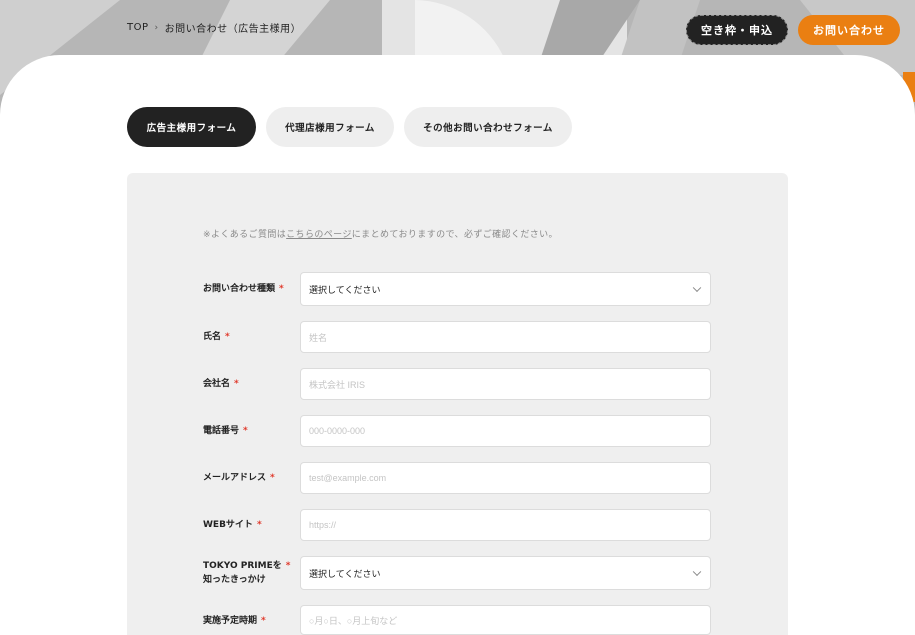  I want to click on source-select: 選択してください, so click(505, 573).